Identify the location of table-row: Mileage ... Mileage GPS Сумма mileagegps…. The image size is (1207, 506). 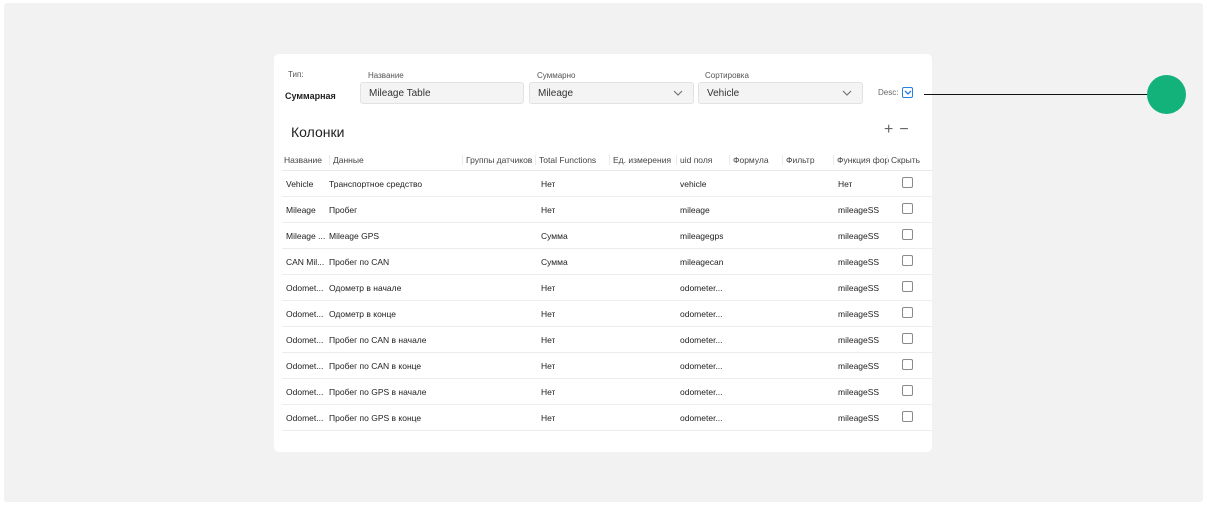
(607, 236).